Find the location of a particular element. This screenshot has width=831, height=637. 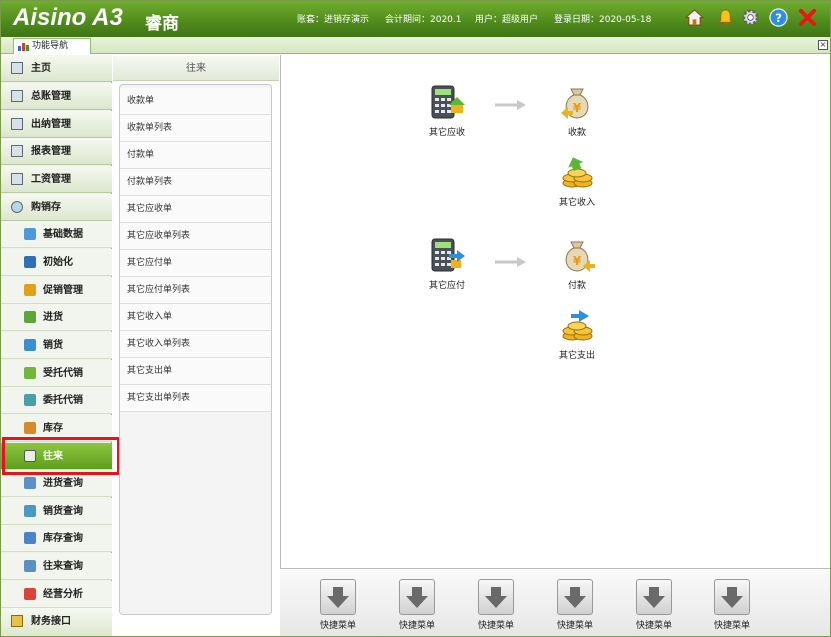

coins-income-icon is located at coordinates (577, 172).